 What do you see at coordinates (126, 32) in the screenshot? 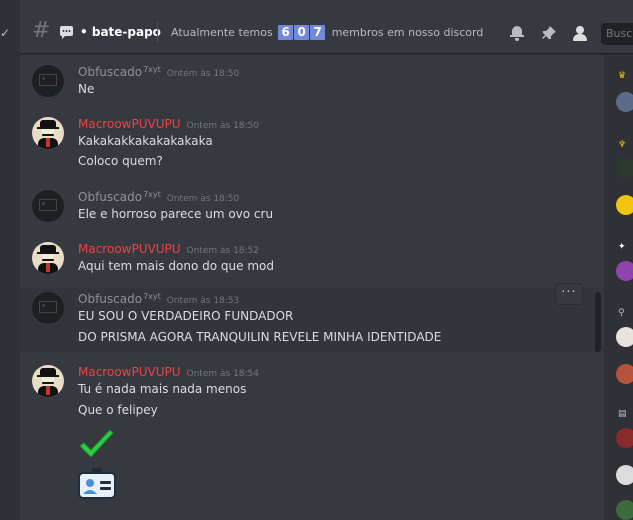
I see `channel-name-text: bate-papo` at bounding box center [126, 32].